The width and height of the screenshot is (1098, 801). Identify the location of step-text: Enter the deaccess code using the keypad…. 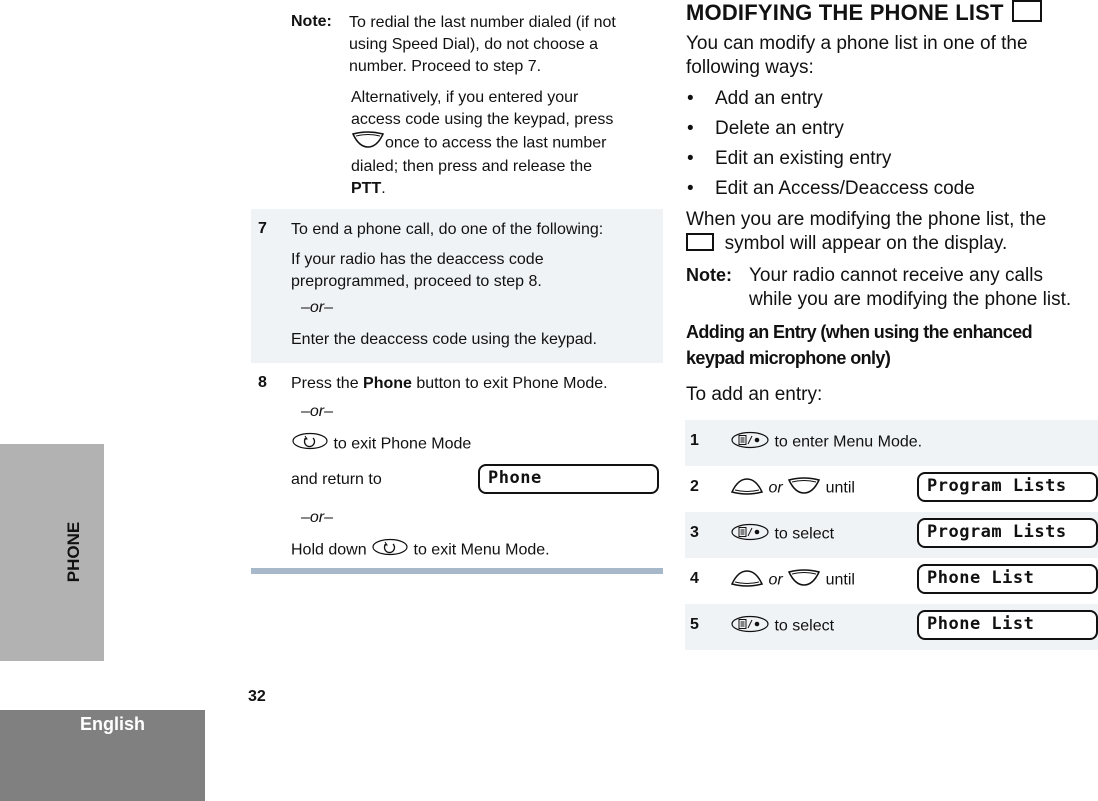
(444, 339).